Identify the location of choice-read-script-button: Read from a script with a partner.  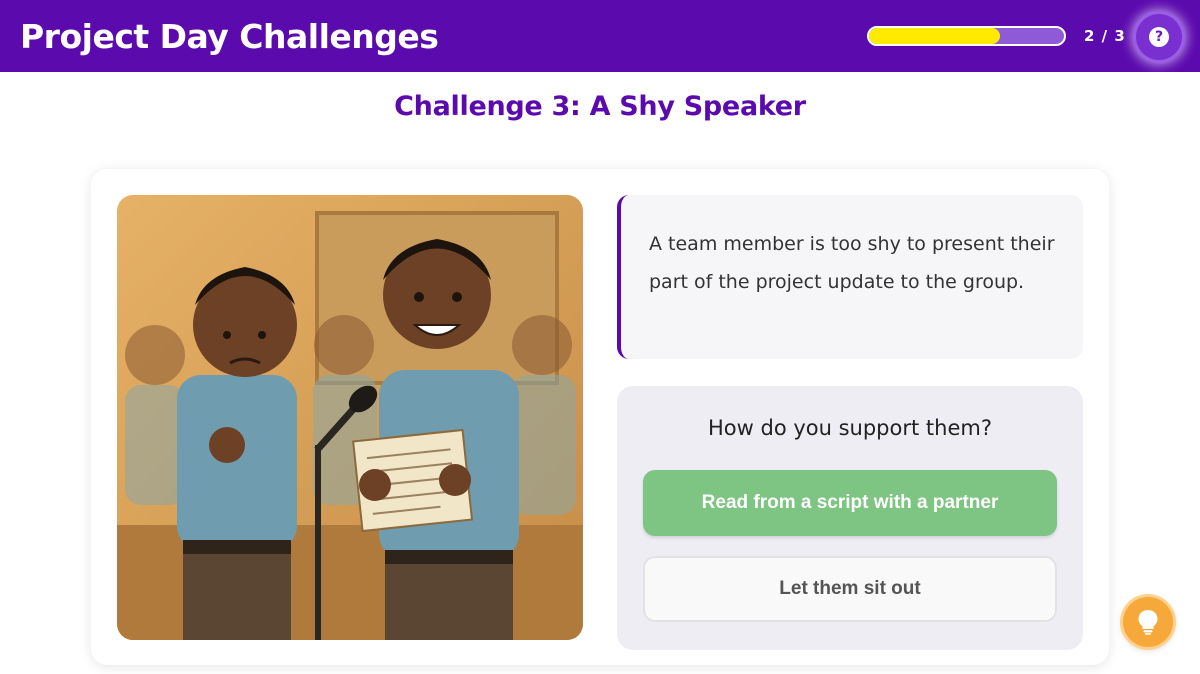
(850, 503).